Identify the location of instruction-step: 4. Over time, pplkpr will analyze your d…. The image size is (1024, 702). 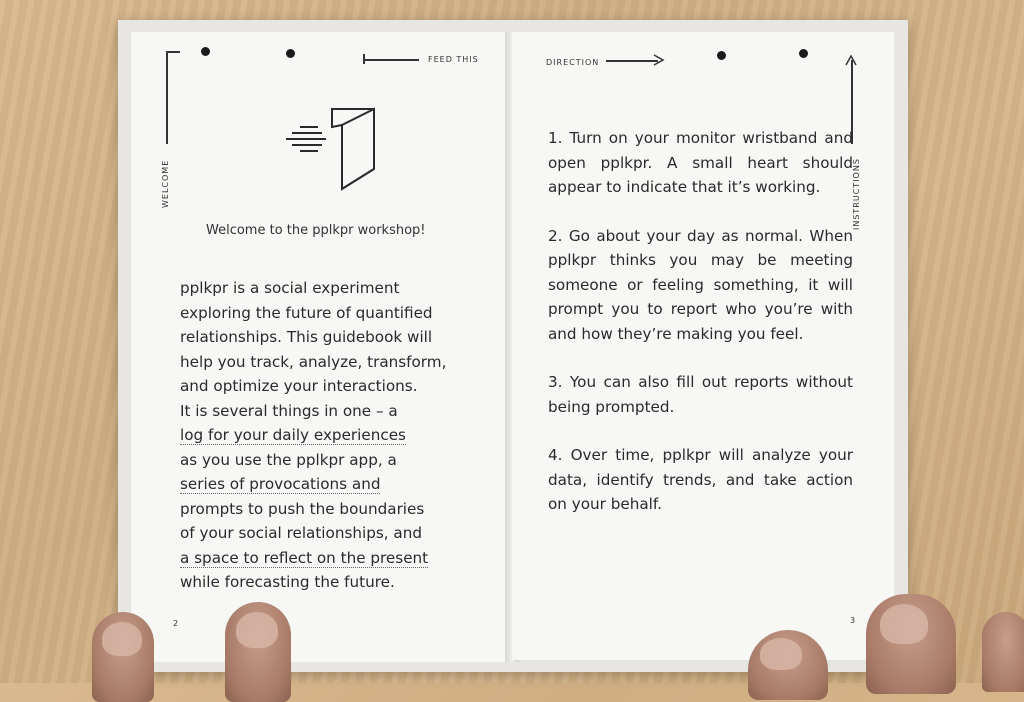
(700, 479).